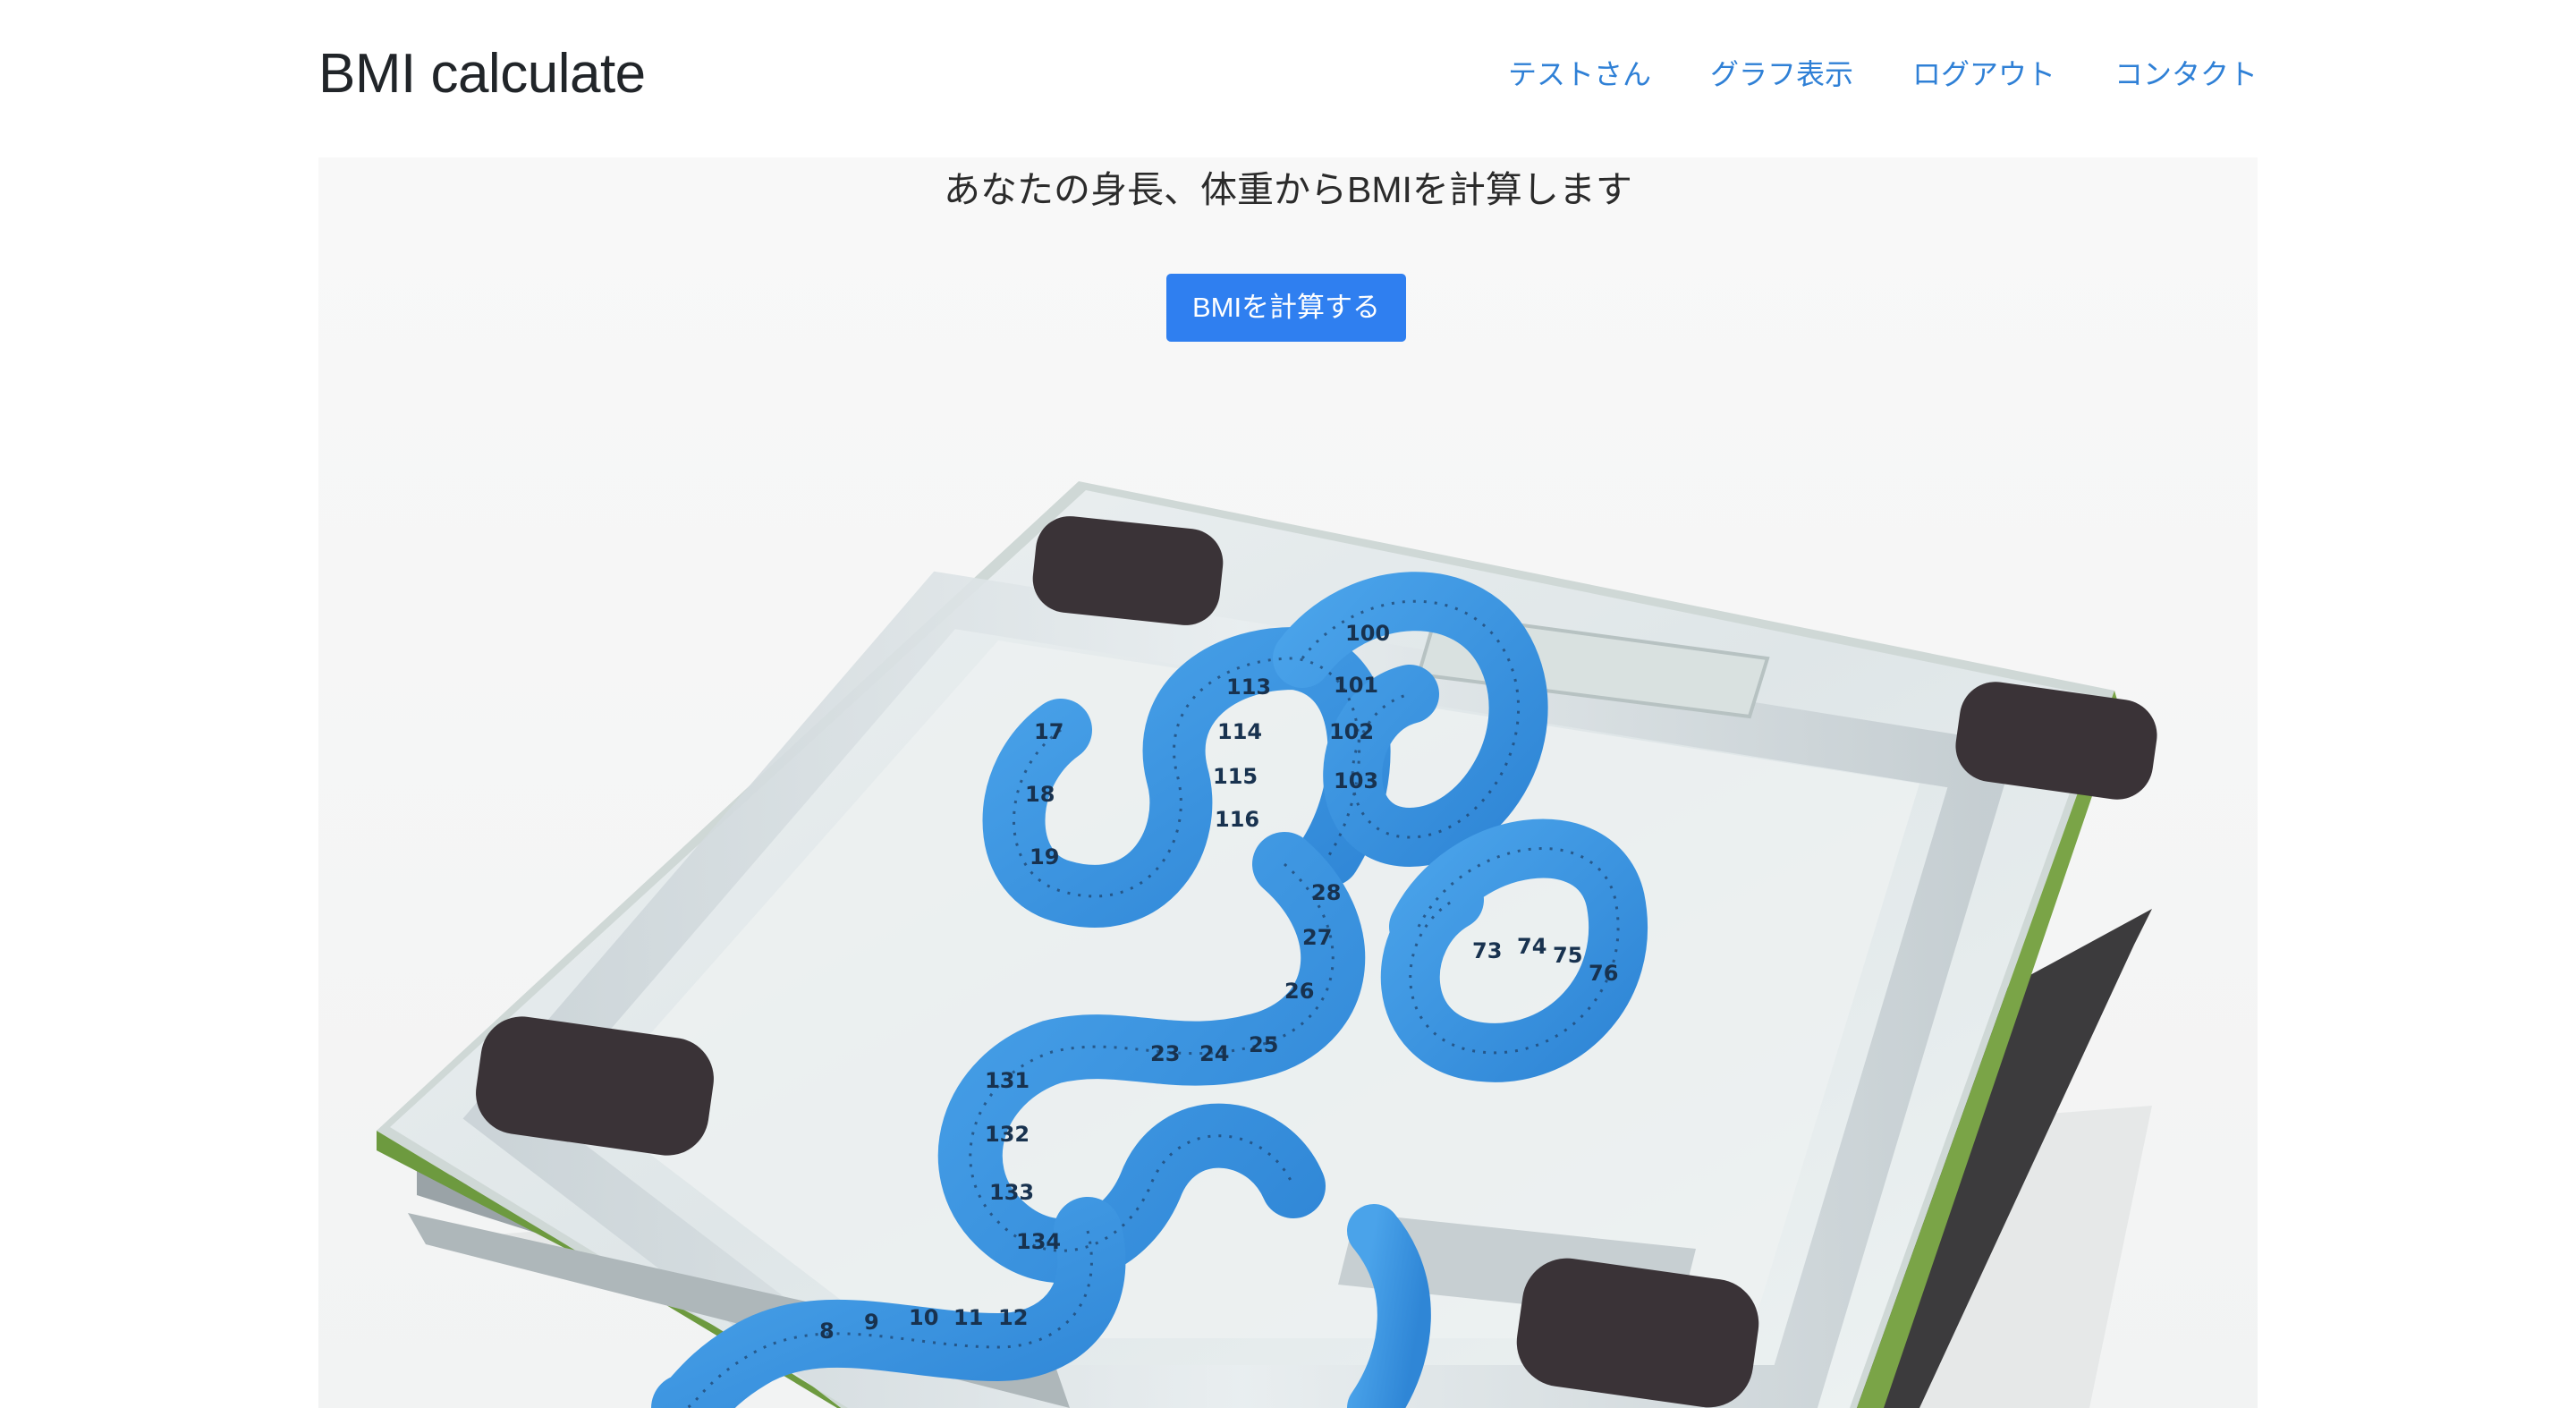 This screenshot has height=1408, width=2576. I want to click on nav-link-user: テストさん, so click(1579, 74).